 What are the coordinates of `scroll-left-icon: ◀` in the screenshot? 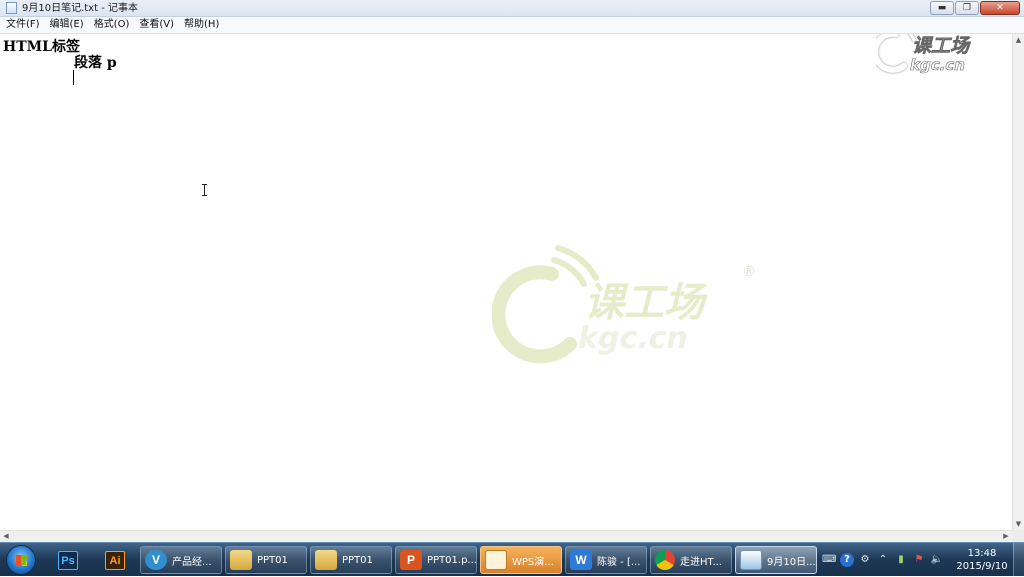 It's located at (6, 536).